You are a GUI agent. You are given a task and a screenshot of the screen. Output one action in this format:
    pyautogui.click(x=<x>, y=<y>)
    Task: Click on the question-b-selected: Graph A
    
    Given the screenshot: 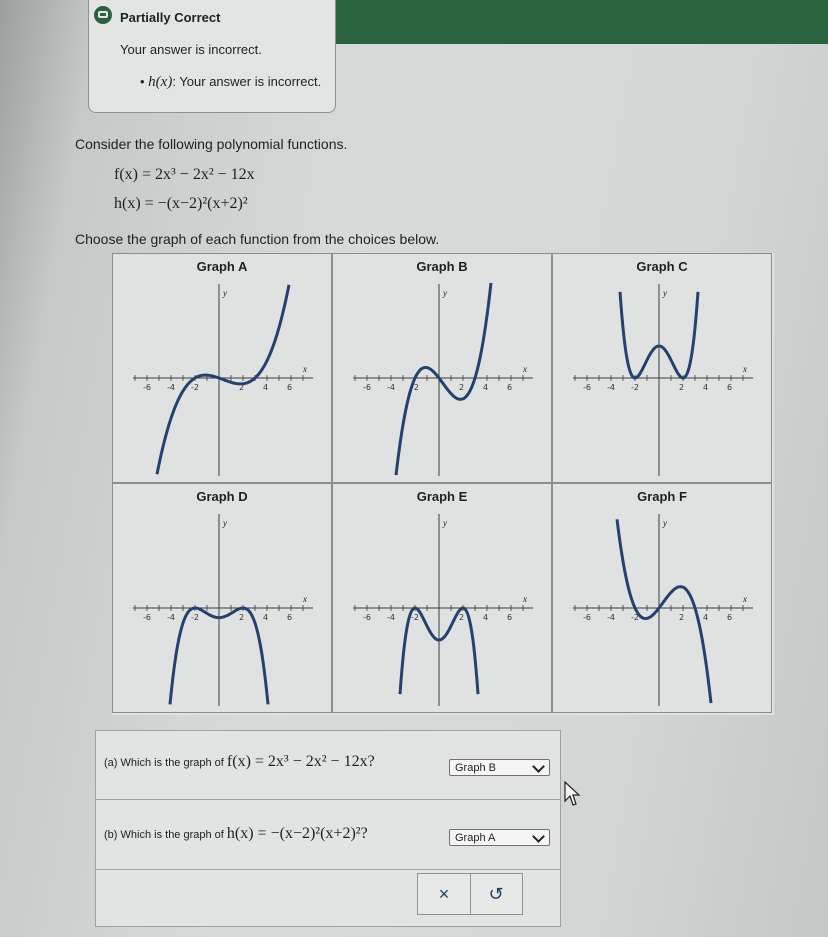 What is the action you would take?
    pyautogui.click(x=475, y=838)
    